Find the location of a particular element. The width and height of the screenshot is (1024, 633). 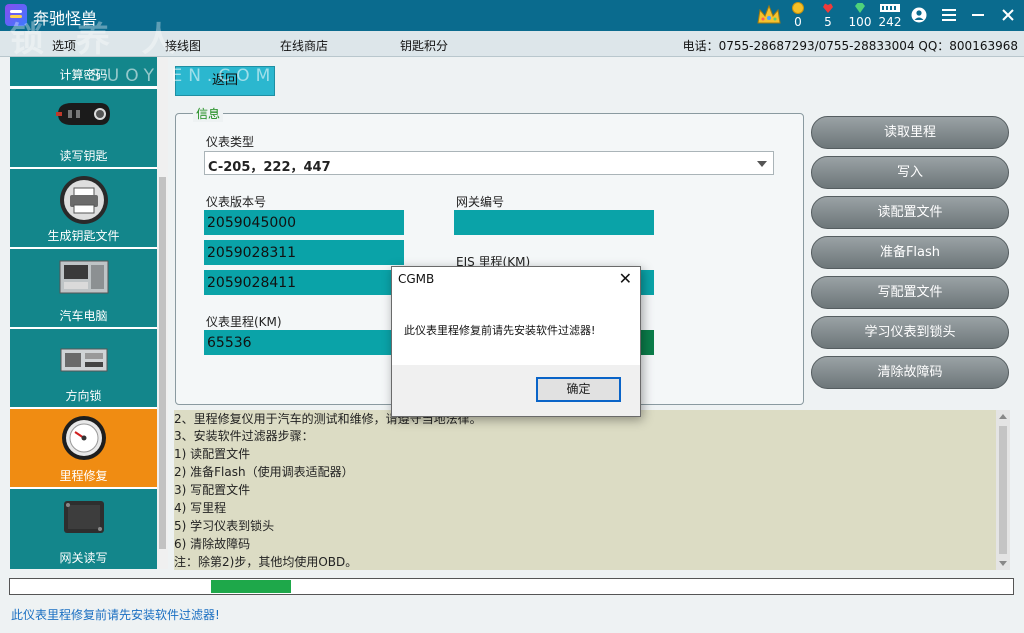

crown-icon is located at coordinates (769, 15).